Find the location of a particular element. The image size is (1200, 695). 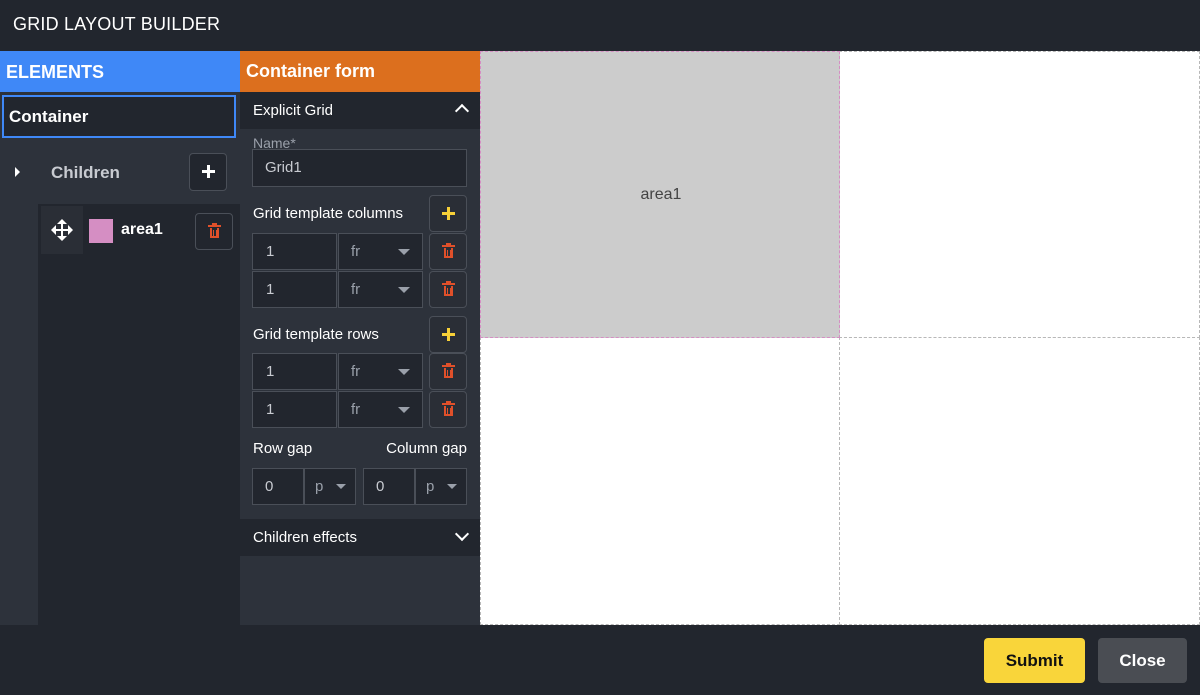

children-effects-header: Children effects is located at coordinates (360, 537).